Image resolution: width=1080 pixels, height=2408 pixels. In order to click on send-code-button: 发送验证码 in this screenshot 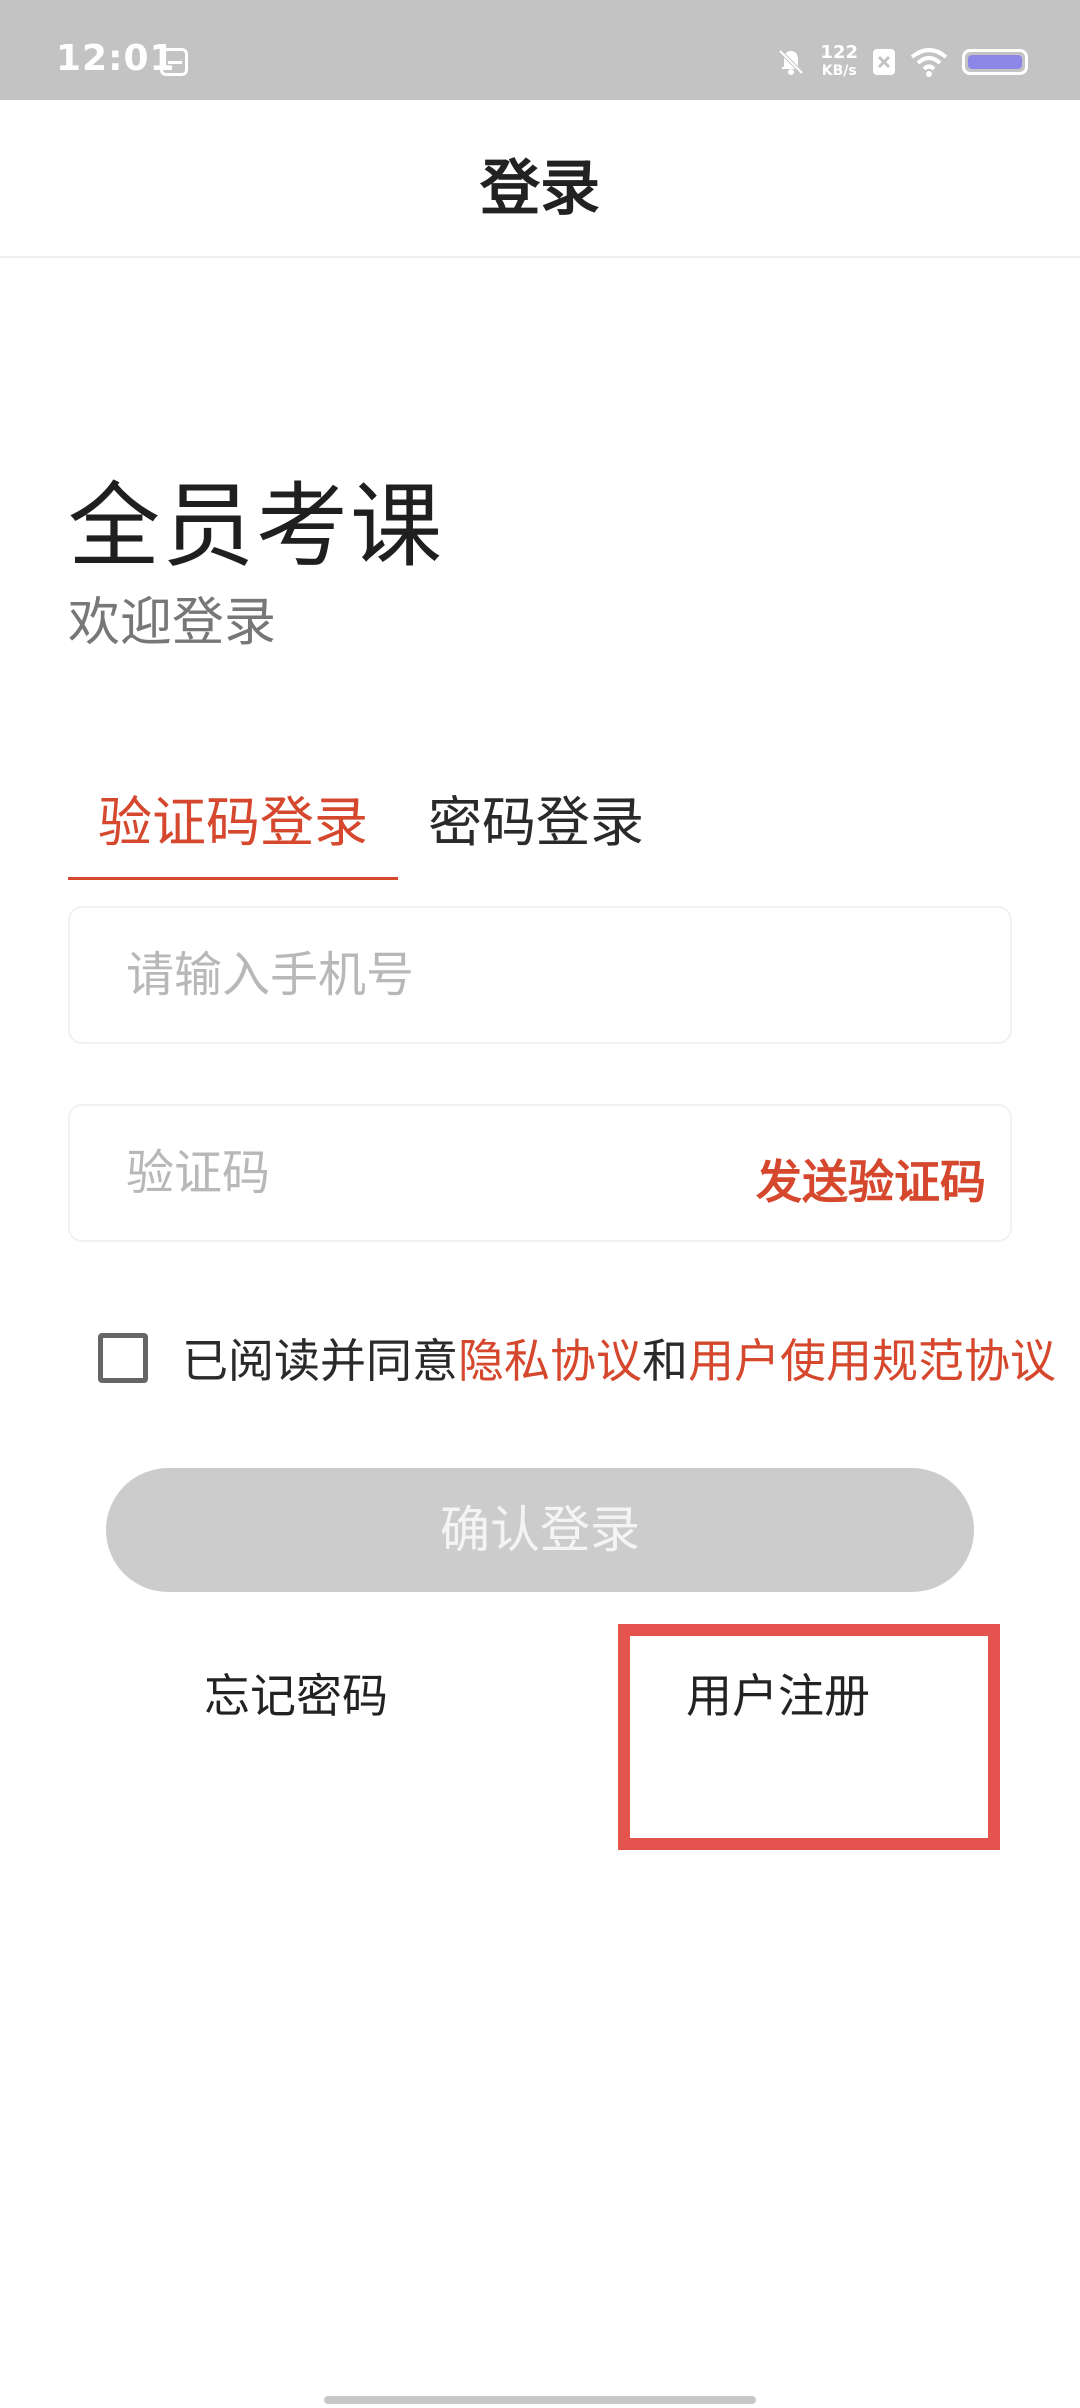, I will do `click(871, 1179)`.